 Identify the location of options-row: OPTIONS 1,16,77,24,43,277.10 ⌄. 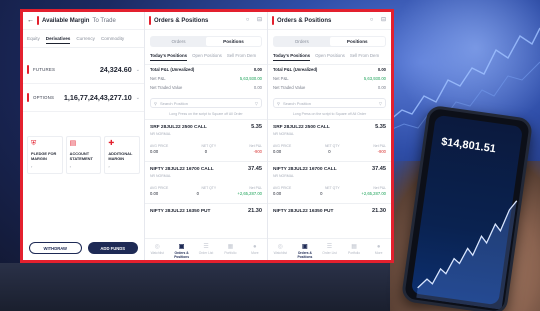
(83, 98).